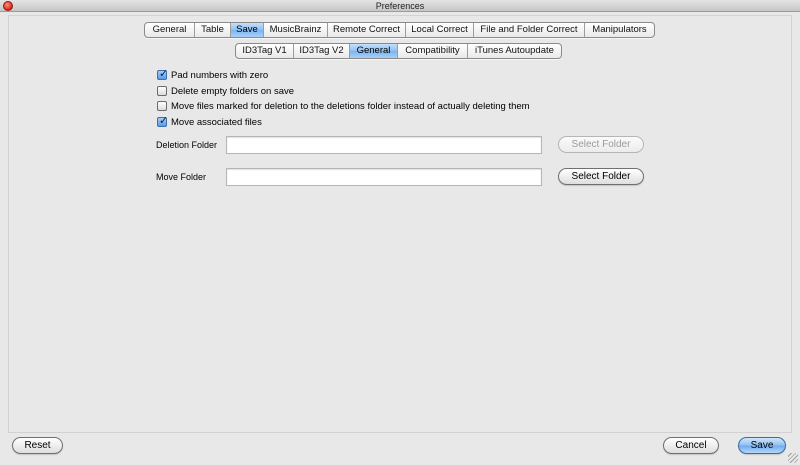 Image resolution: width=800 pixels, height=465 pixels. I want to click on subtab-id3tag-v2: ID3Tag V2, so click(322, 51).